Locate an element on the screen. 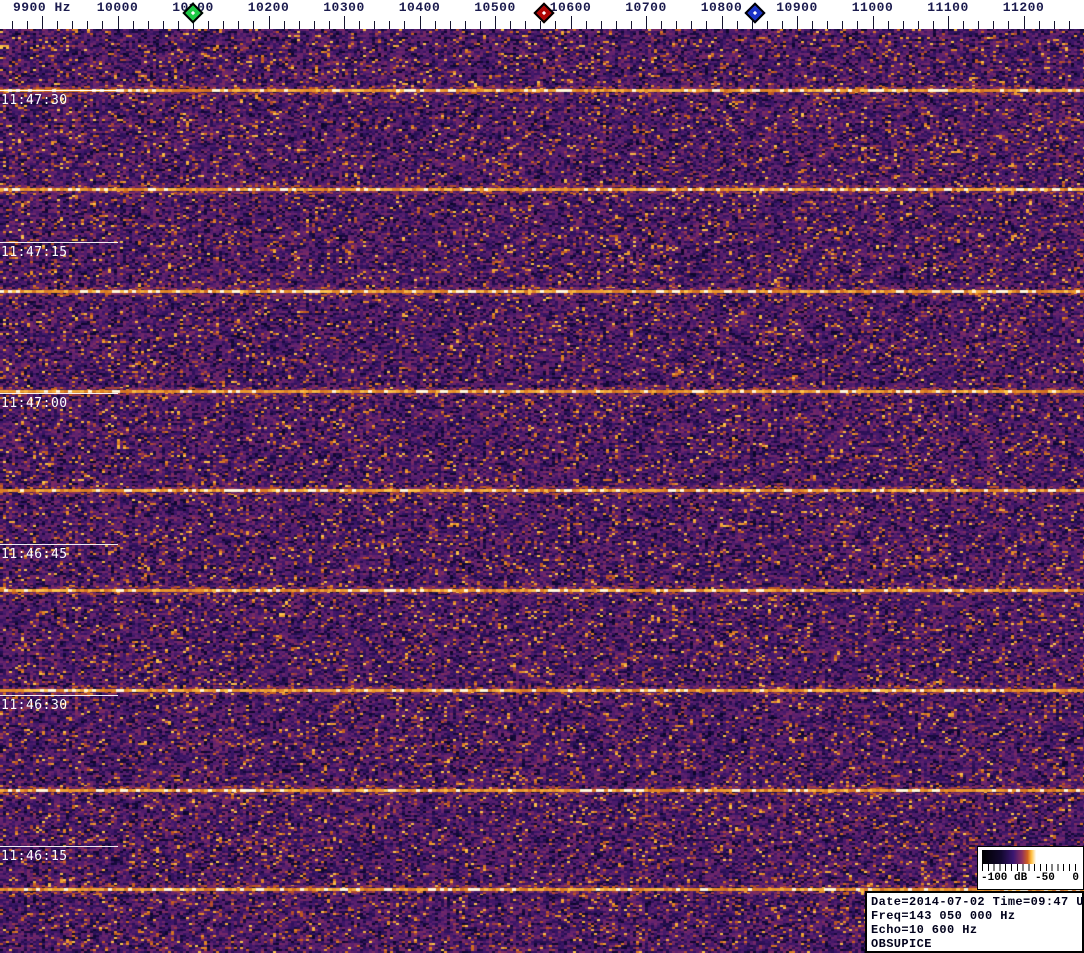 The height and width of the screenshot is (953, 1084). time-label: 11:46:45 is located at coordinates (59, 553).